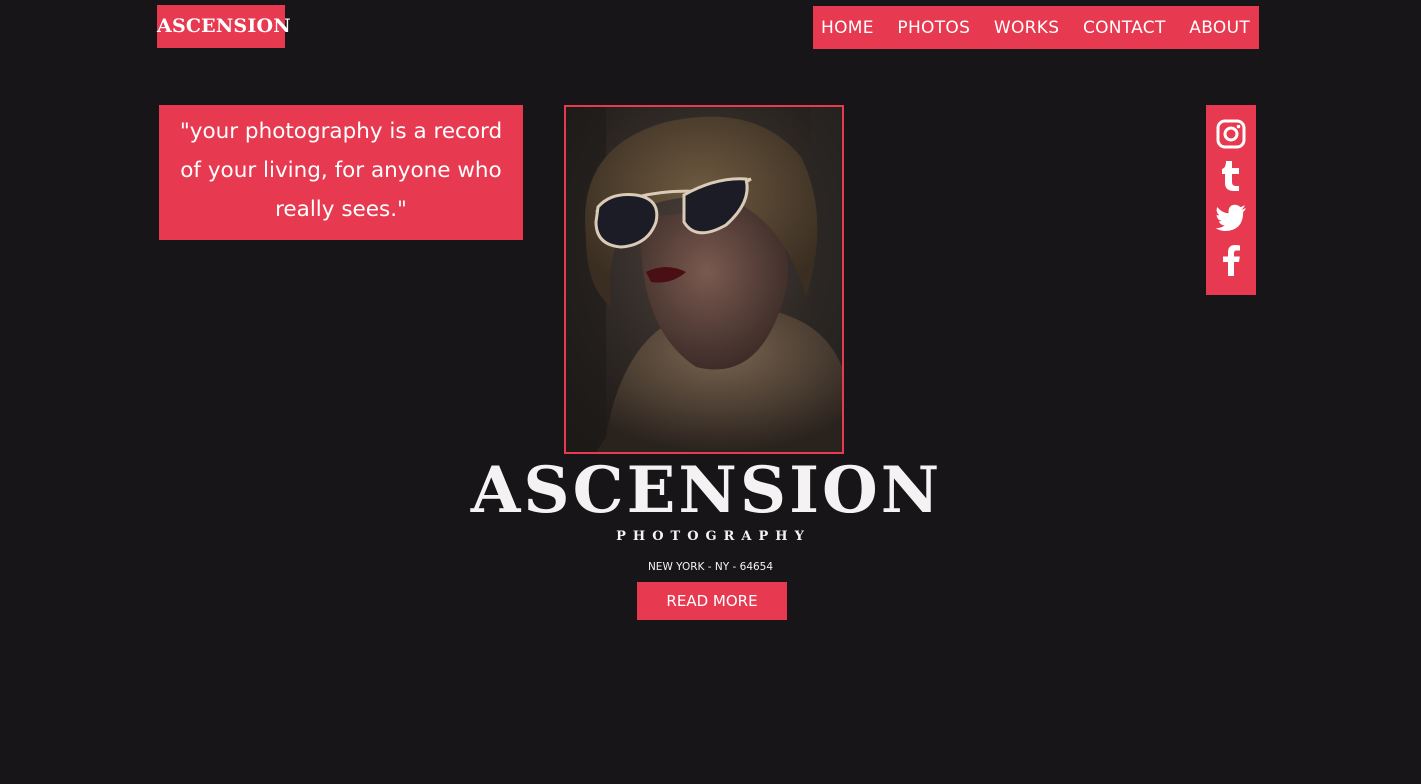 The width and height of the screenshot is (1421, 784). I want to click on hero-title: ASCENSION, so click(706, 490).